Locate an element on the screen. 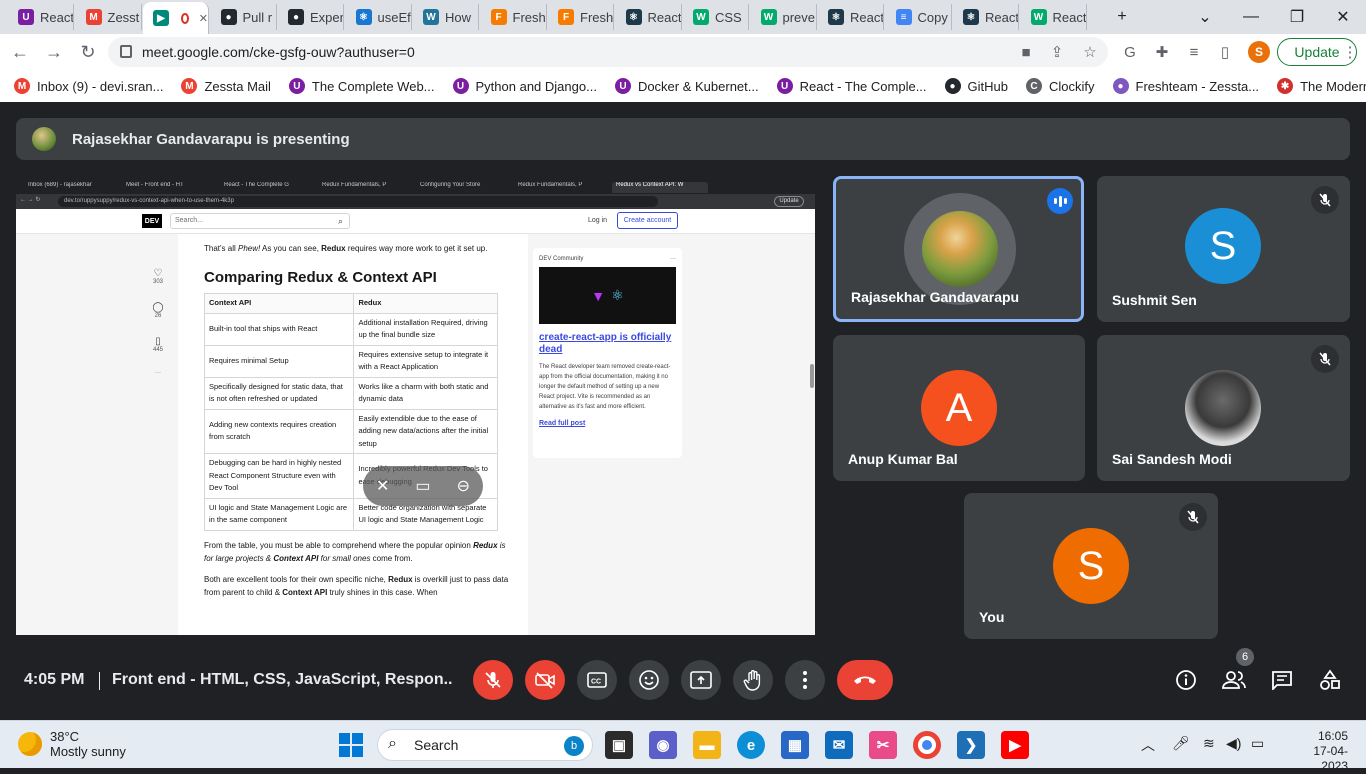  microphone-icon: 🎤︎ is located at coordinates (1181, 743).